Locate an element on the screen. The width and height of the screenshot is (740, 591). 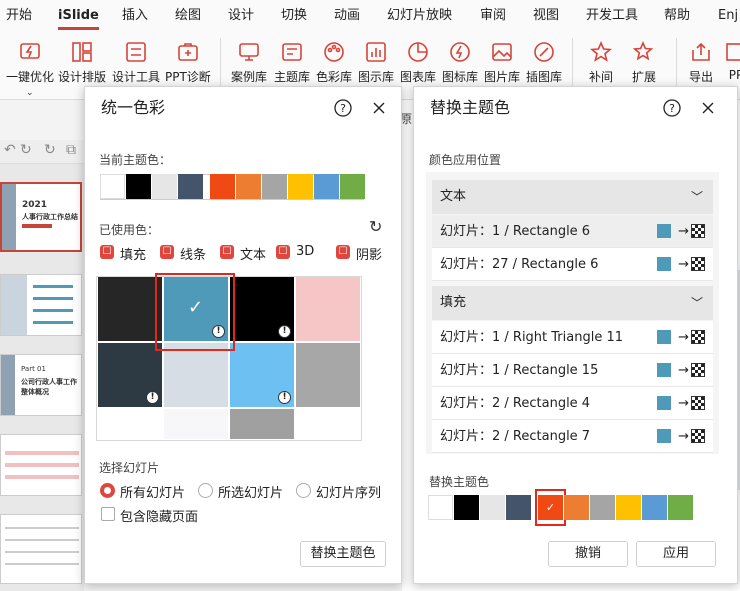
list-item: 幻灯片：2 / Rectangle 7 → is located at coordinates (572, 436).